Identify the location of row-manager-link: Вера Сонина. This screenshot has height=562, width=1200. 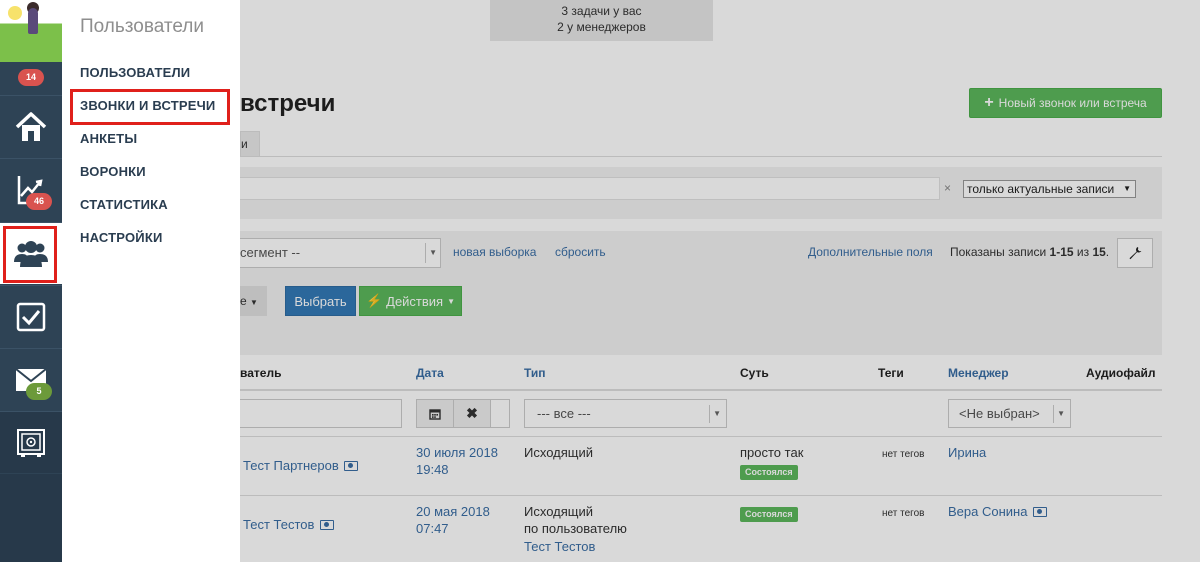
(998, 511).